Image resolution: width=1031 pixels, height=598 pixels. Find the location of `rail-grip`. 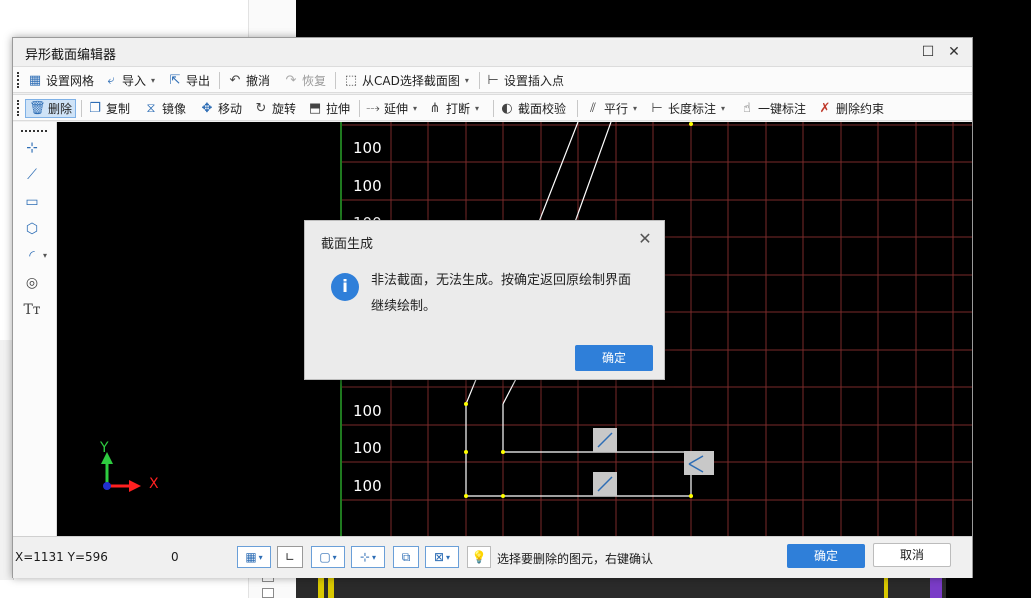

rail-grip is located at coordinates (34, 131).